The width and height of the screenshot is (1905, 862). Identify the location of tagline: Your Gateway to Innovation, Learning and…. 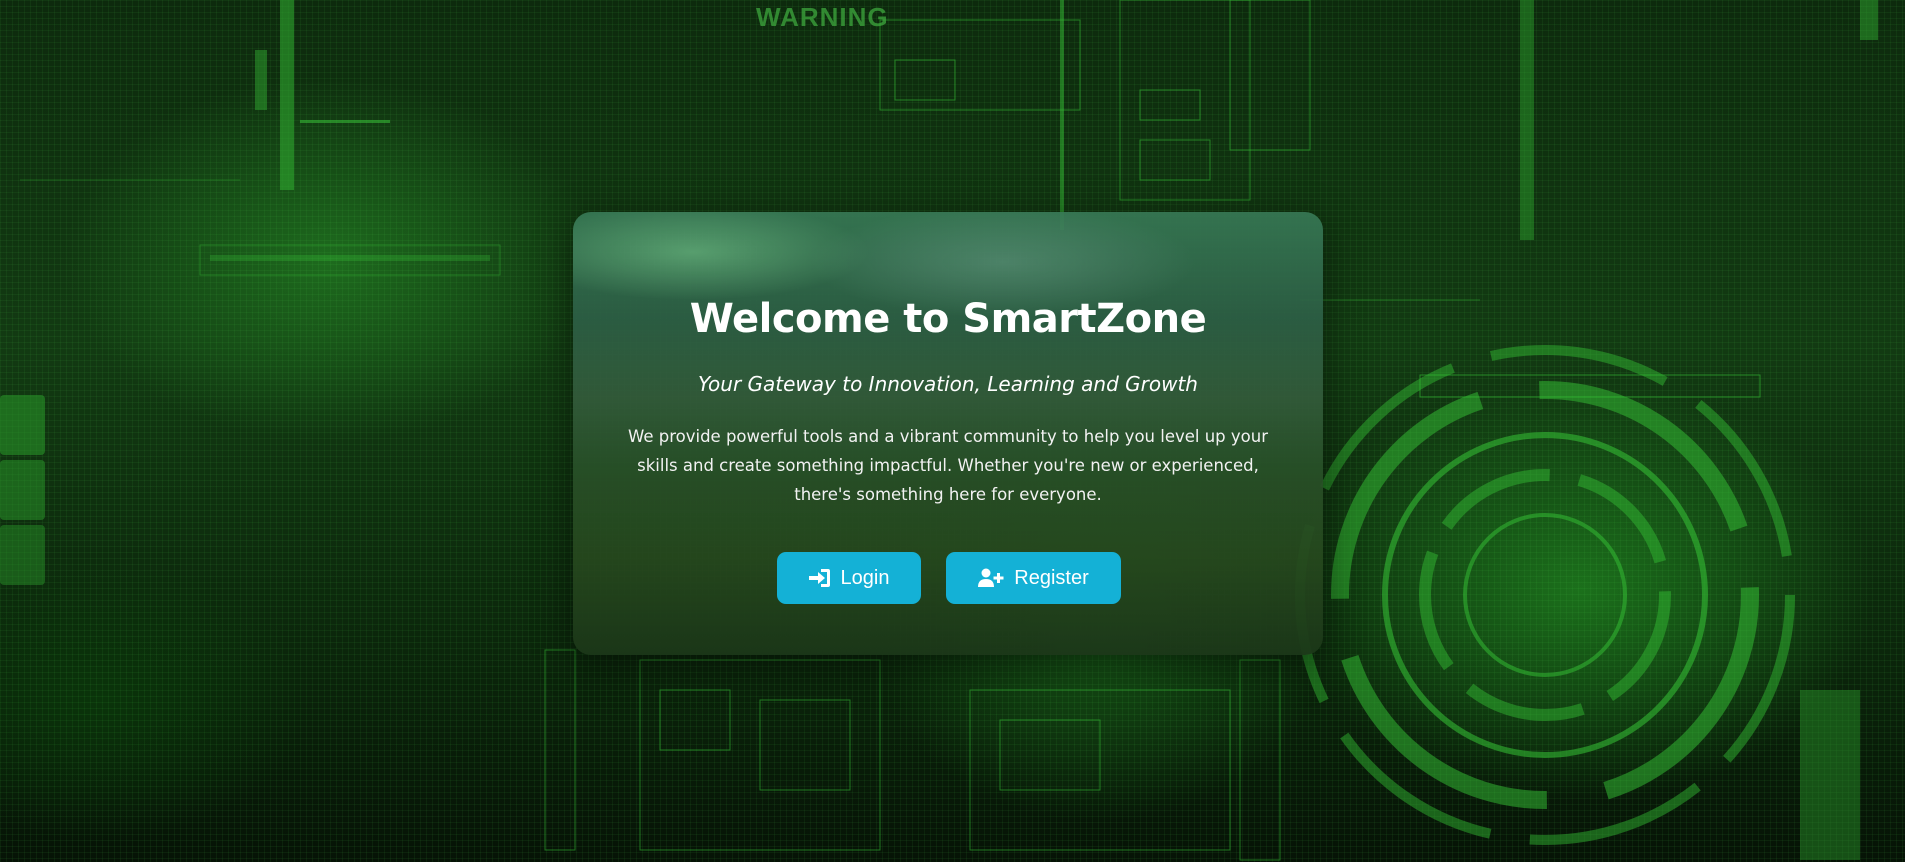
(948, 384).